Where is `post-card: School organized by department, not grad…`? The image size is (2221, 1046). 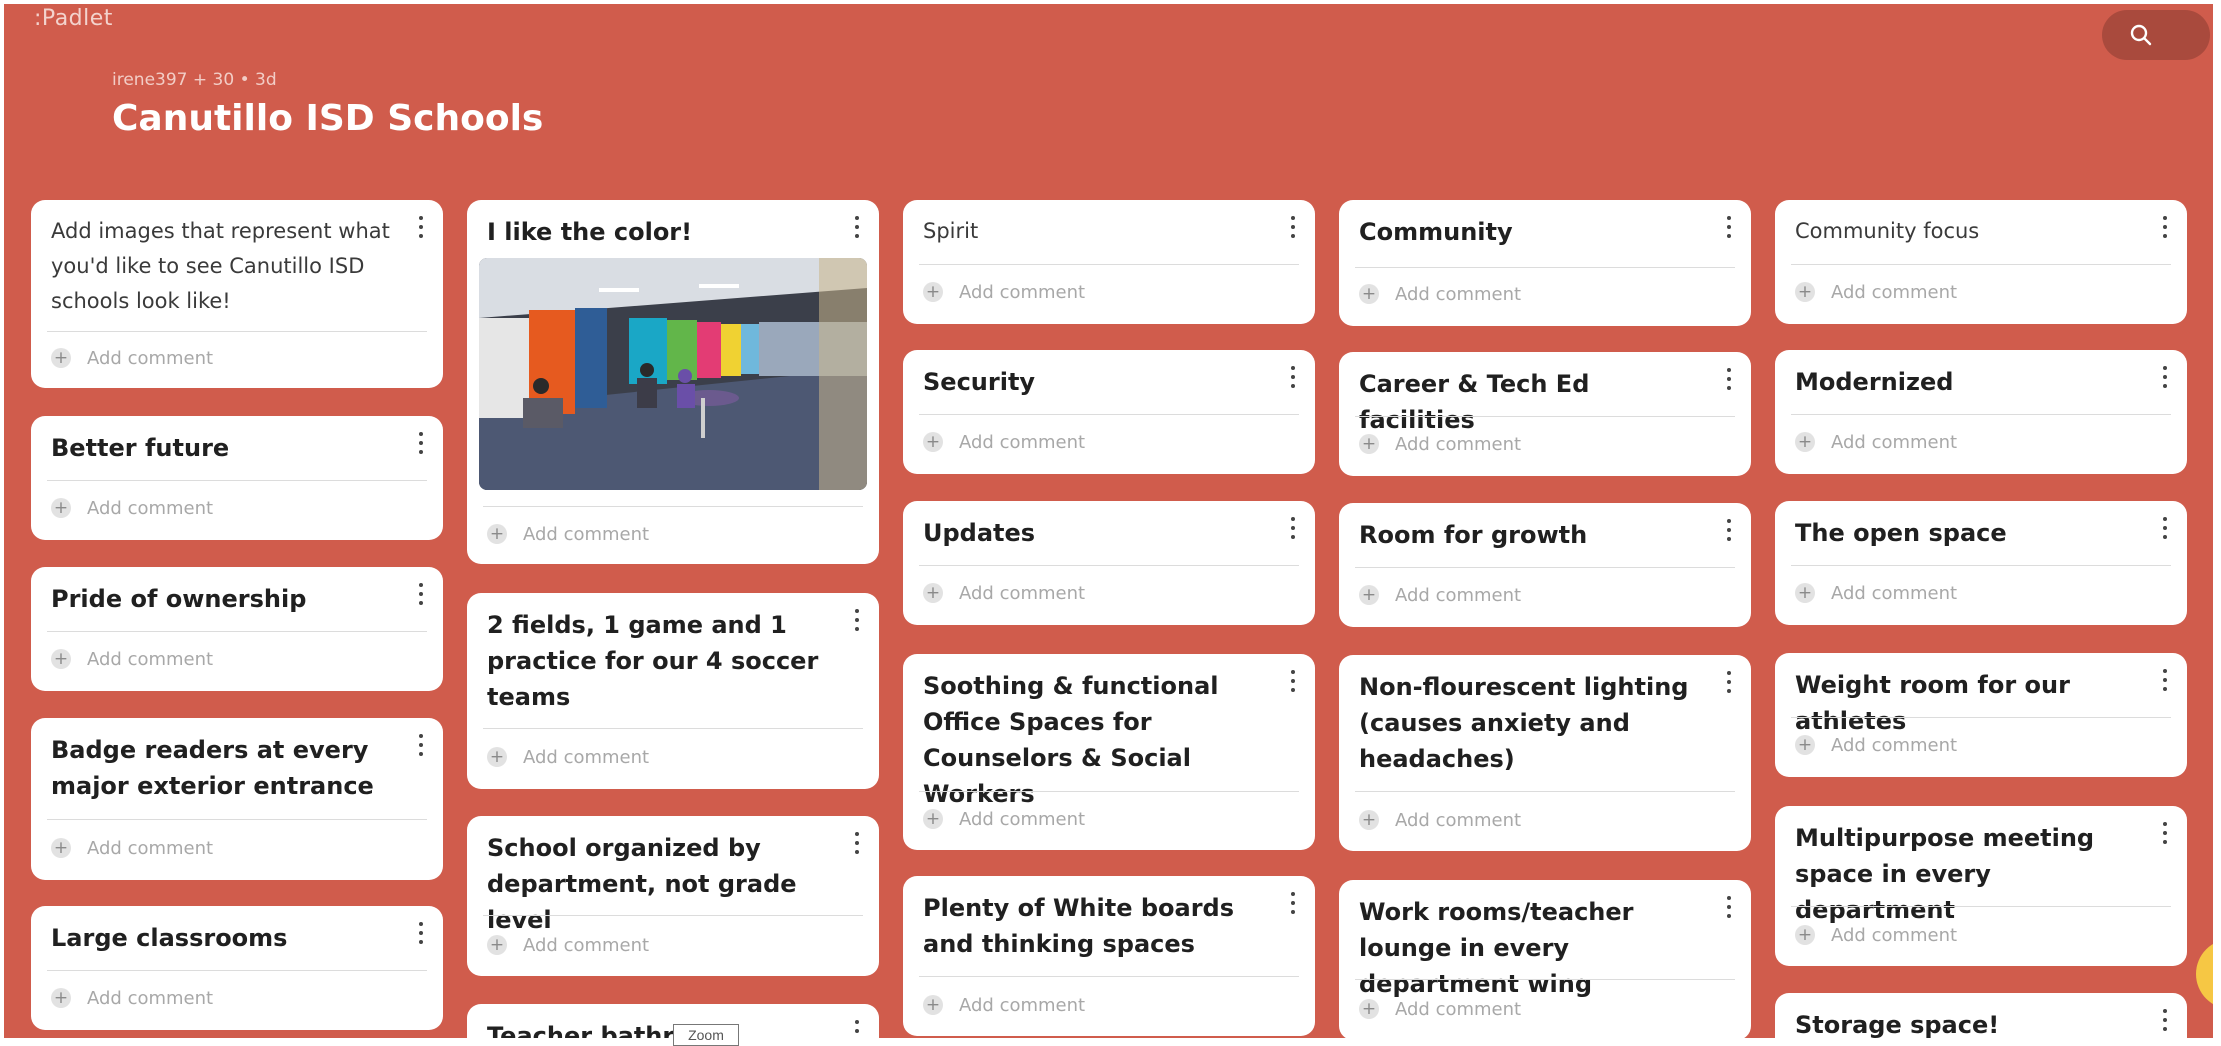 post-card: School organized by department, not grad… is located at coordinates (673, 896).